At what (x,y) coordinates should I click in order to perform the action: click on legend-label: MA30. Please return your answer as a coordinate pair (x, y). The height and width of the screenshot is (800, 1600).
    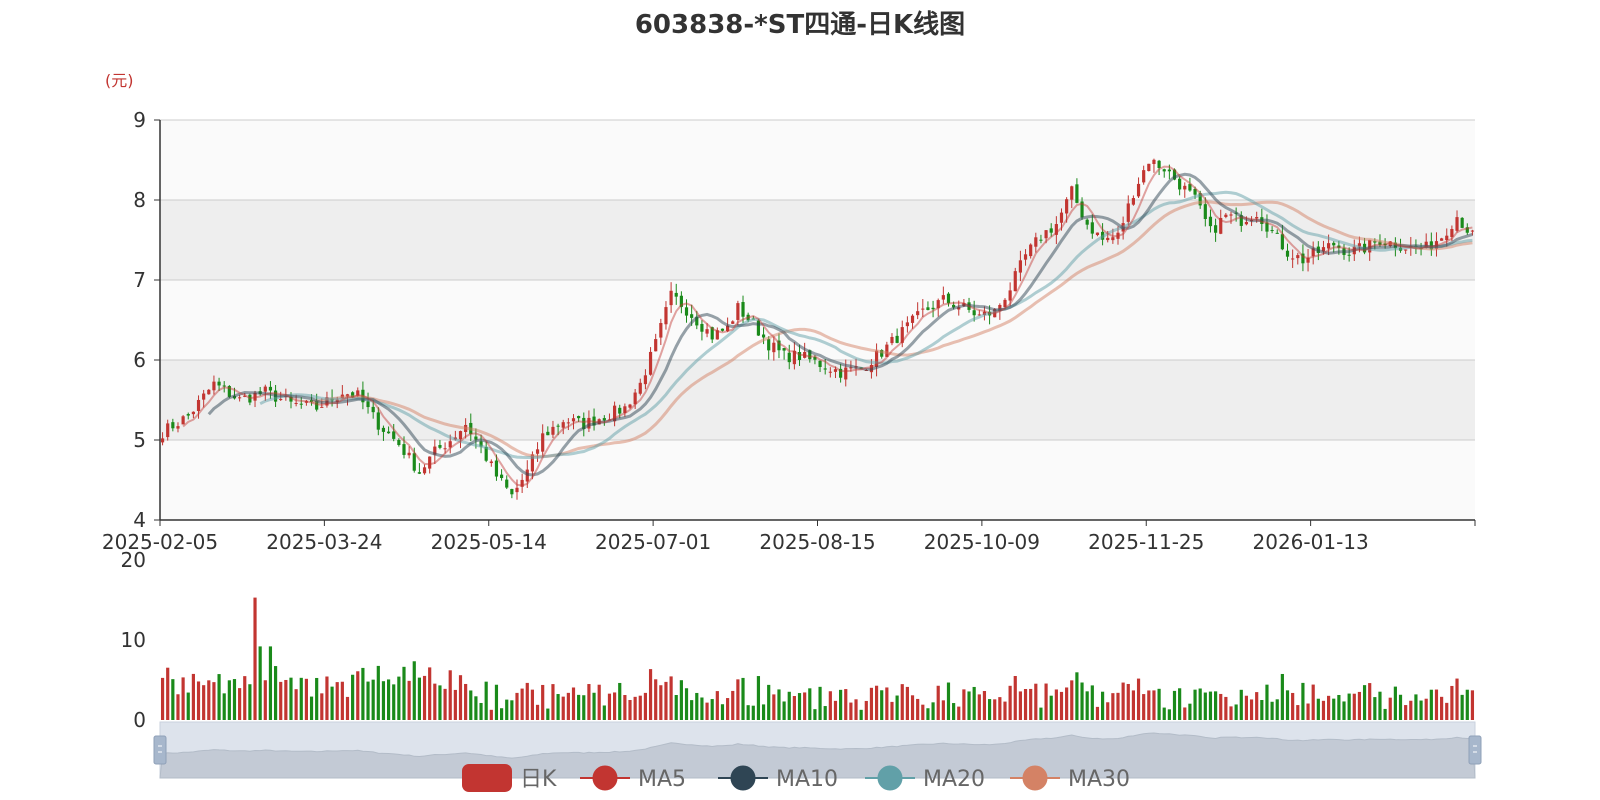
    Looking at the image, I should click on (1099, 779).